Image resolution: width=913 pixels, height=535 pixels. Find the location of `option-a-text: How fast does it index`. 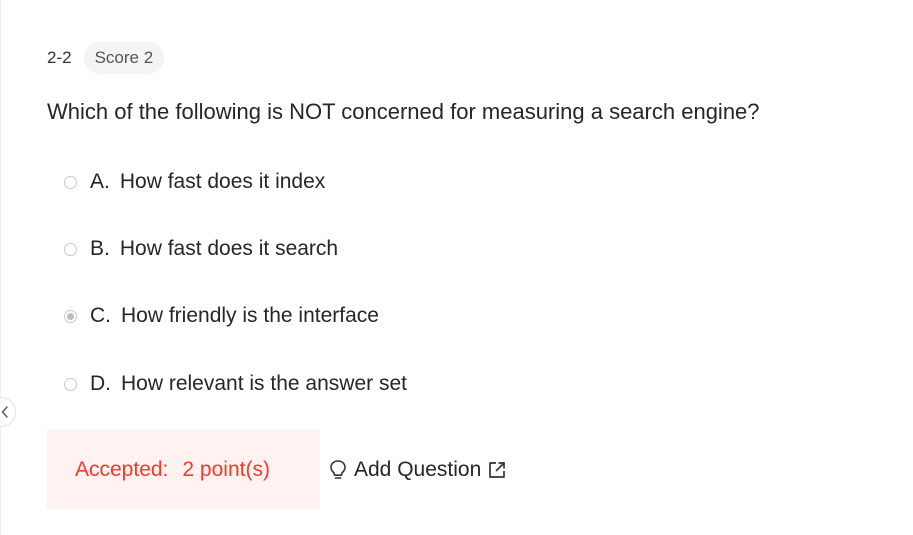

option-a-text: How fast does it index is located at coordinates (222, 181).